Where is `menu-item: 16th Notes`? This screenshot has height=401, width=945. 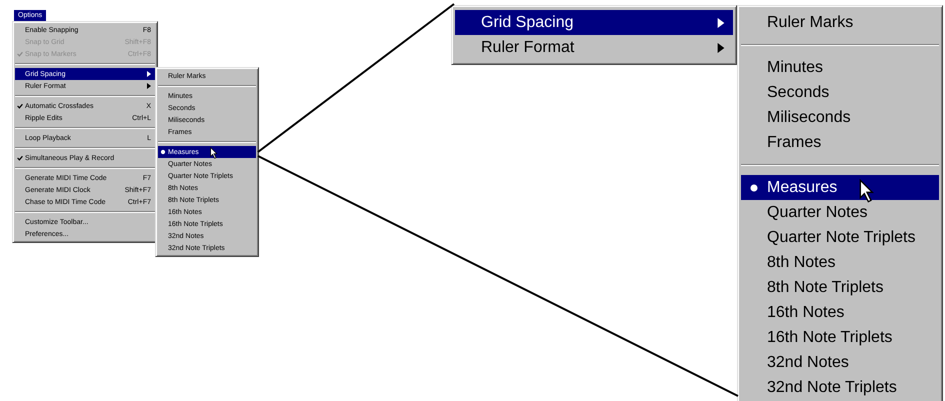 menu-item: 16th Notes is located at coordinates (840, 312).